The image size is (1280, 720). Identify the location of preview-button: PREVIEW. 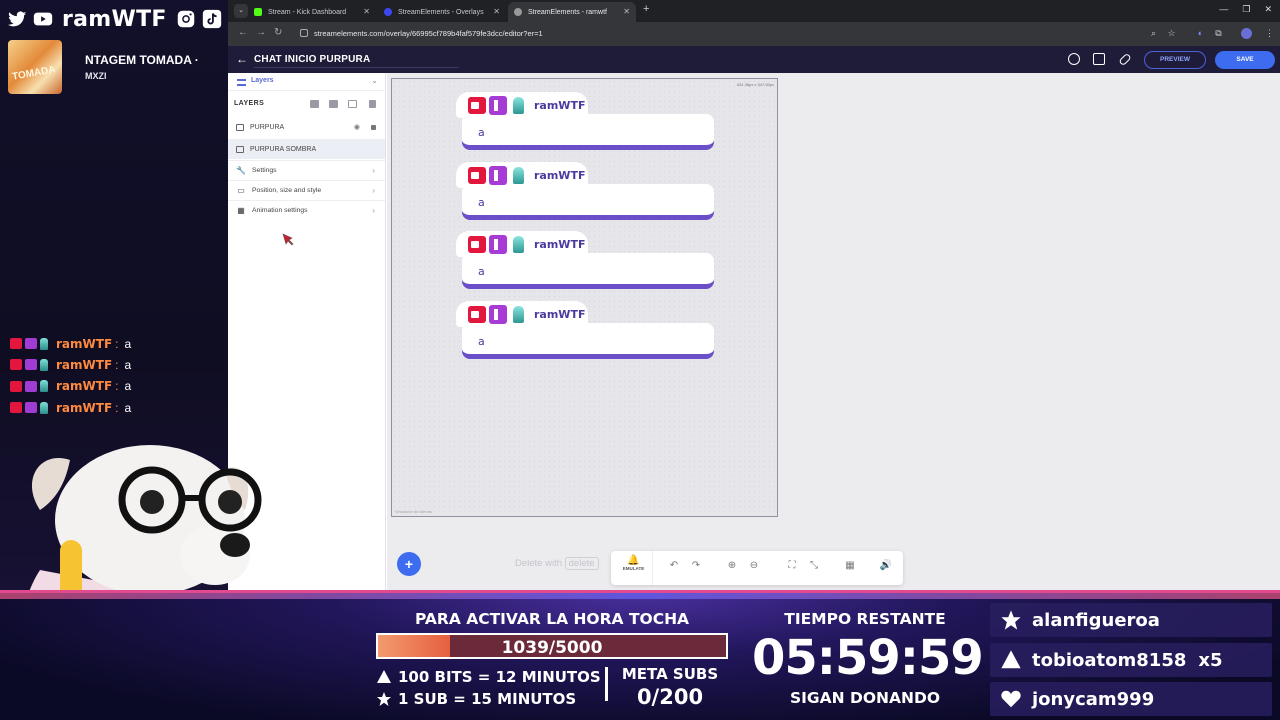
(1175, 60).